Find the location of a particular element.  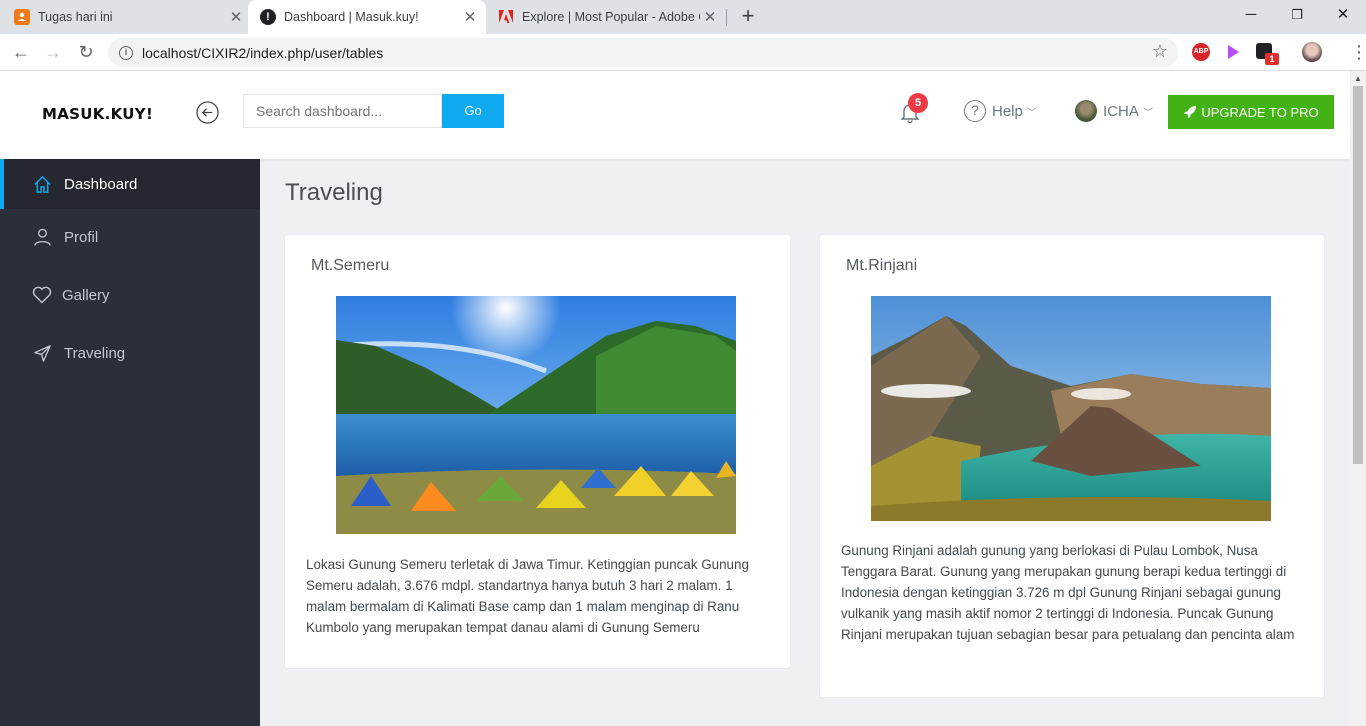

go-button: Go is located at coordinates (473, 111).